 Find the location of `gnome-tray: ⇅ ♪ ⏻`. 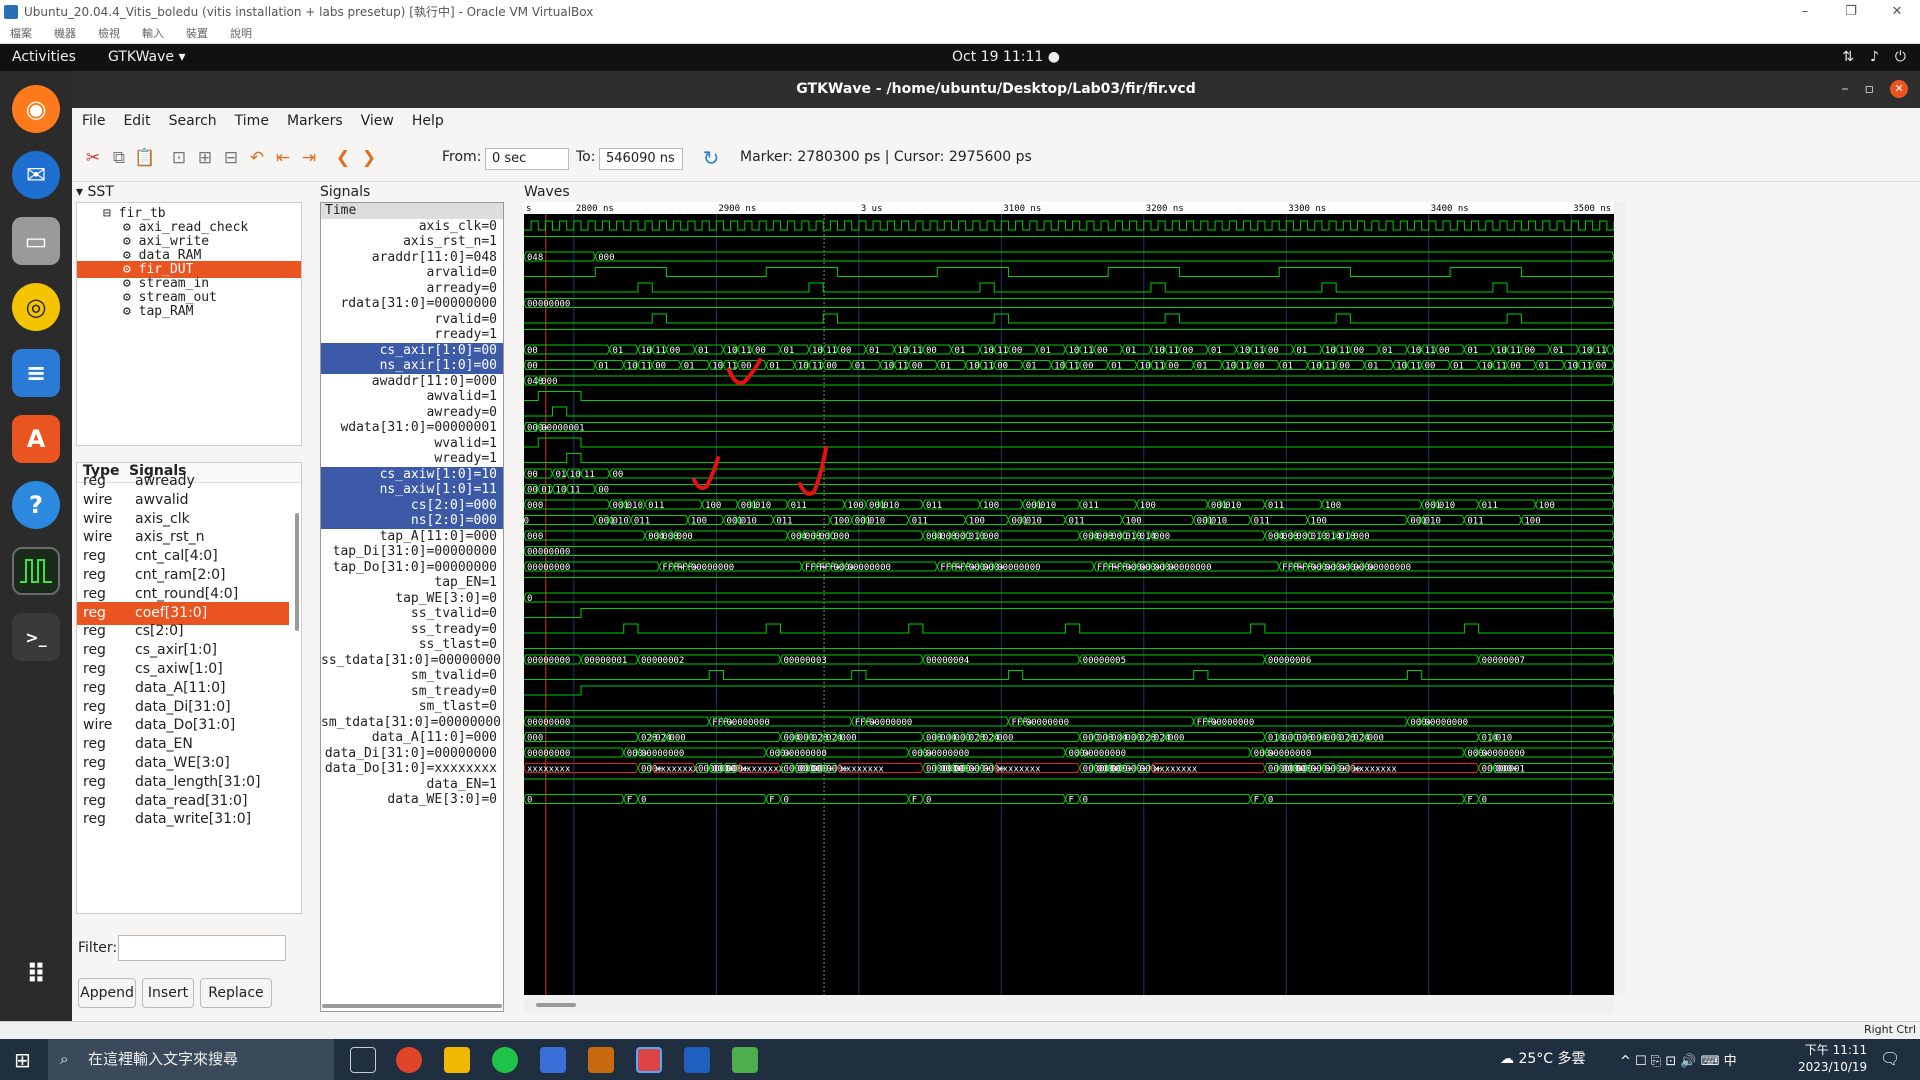

gnome-tray: ⇅ ♪ ⏻ is located at coordinates (1874, 57).